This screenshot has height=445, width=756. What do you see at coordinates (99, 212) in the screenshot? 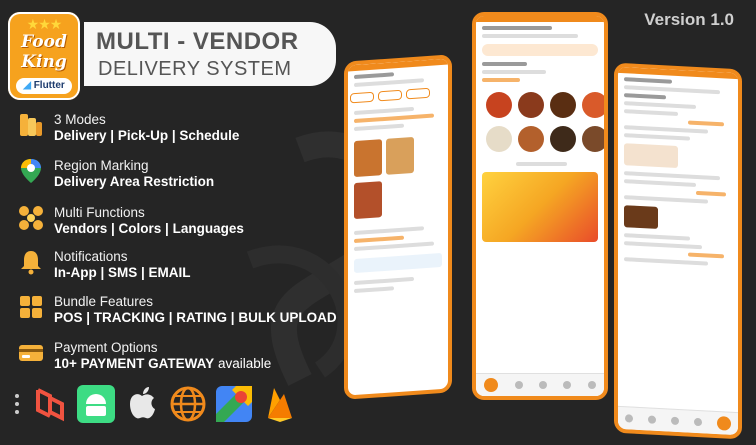
I see `feature-title: Multi Functions` at bounding box center [99, 212].